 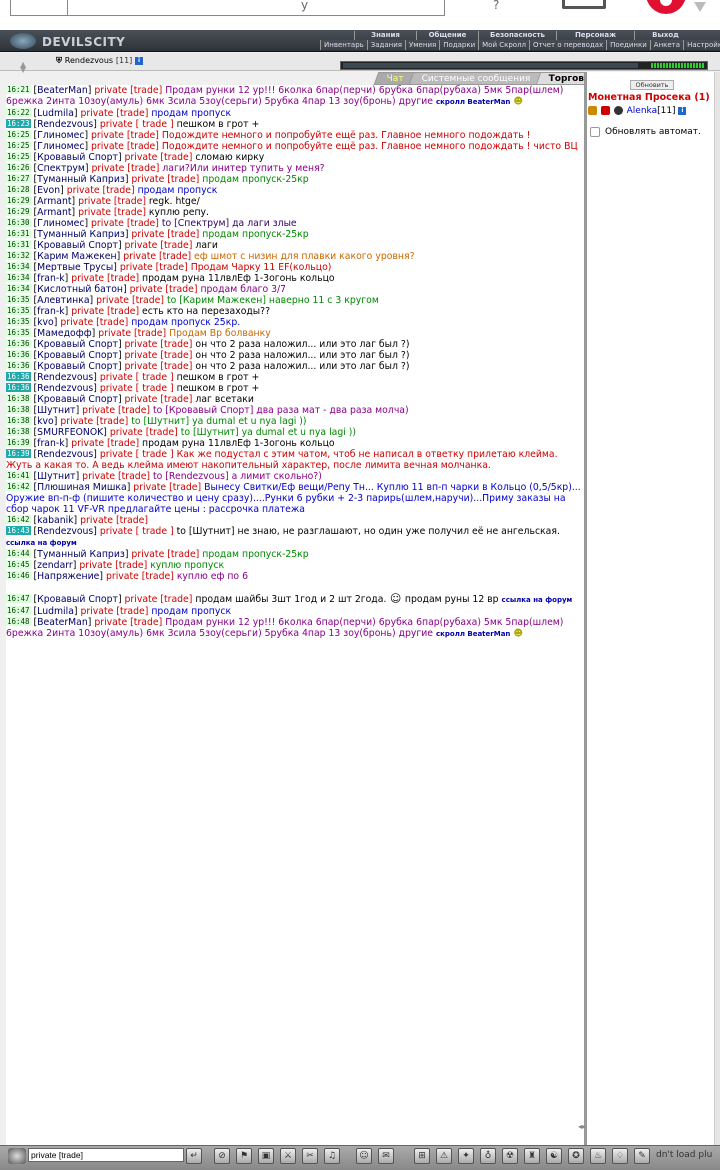 What do you see at coordinates (466, 1156) in the screenshot?
I see `star-icon: ✦` at bounding box center [466, 1156].